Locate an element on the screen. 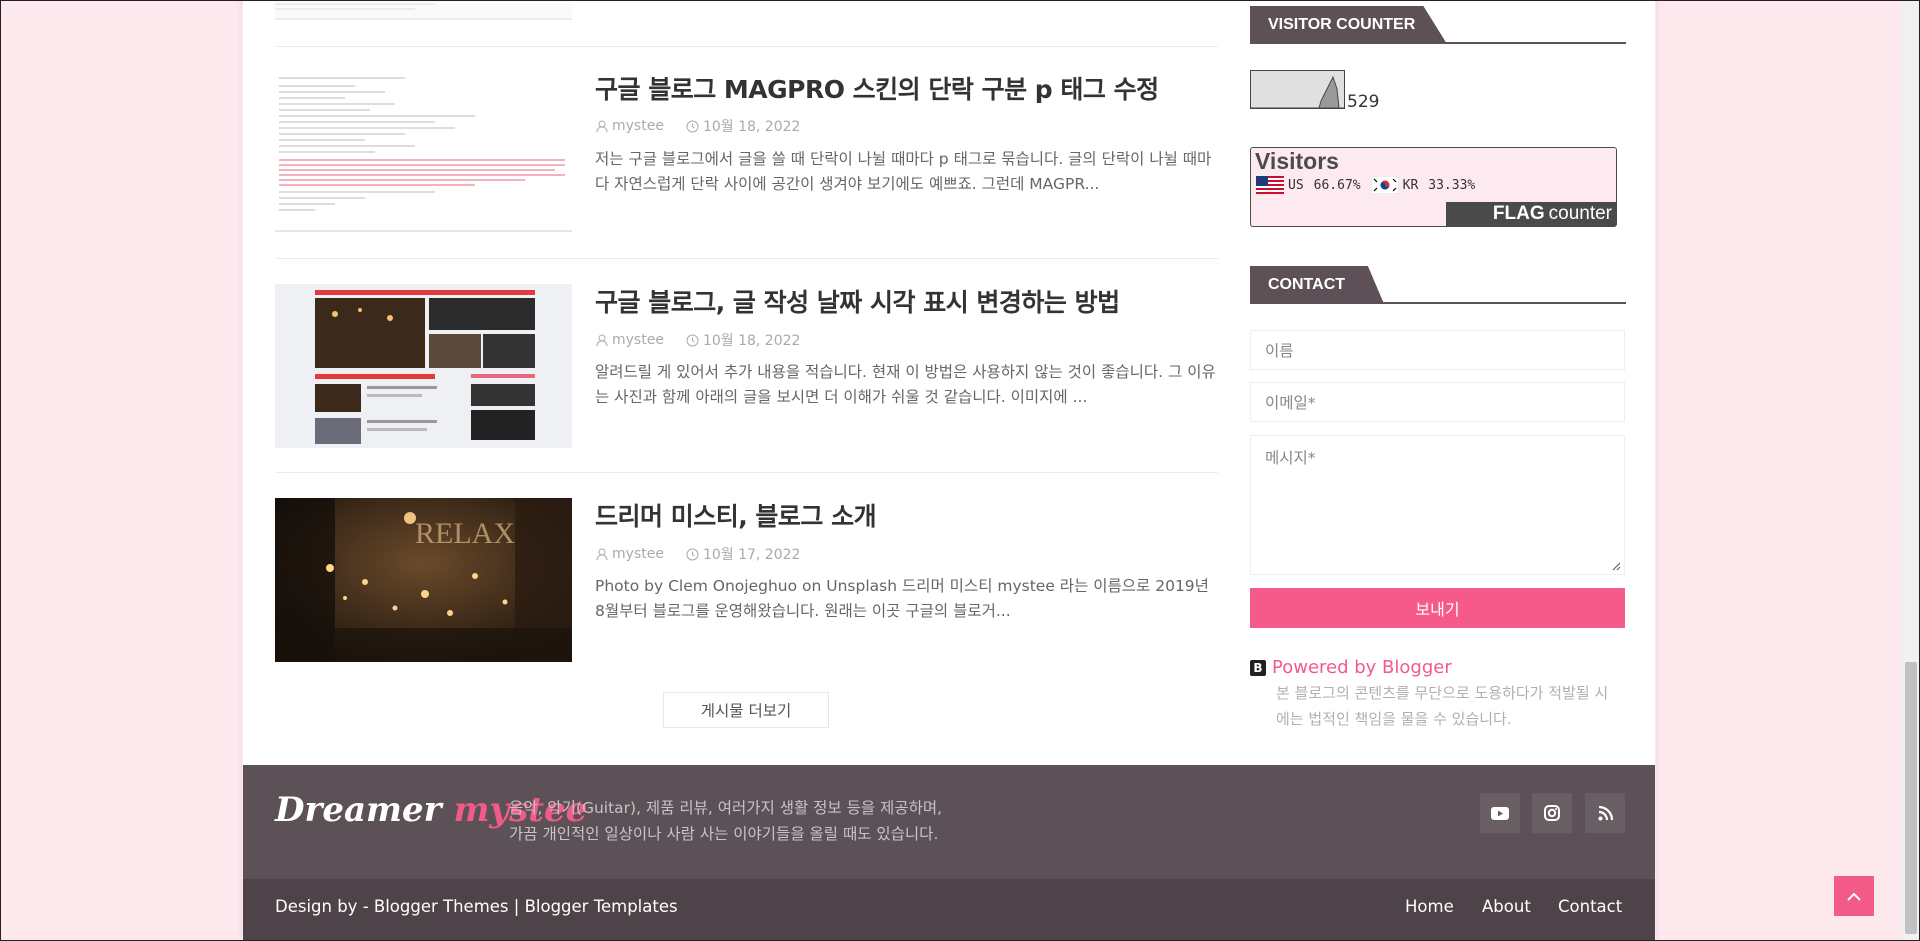  post-thumbnail-partial is located at coordinates (423, 10).